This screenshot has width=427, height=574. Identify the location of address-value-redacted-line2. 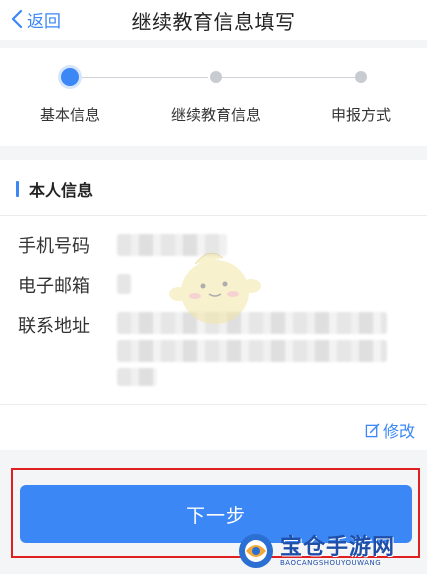
(252, 351).